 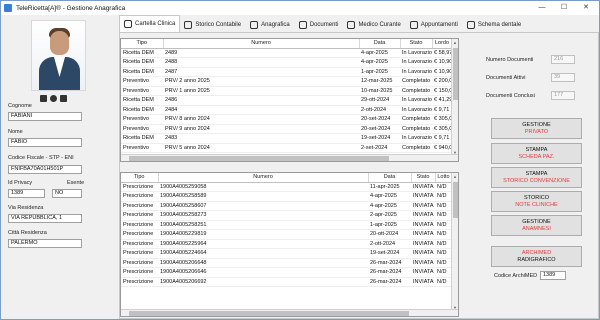 I want to click on cell-data: 4-apr-2025, so click(x=379, y=62).